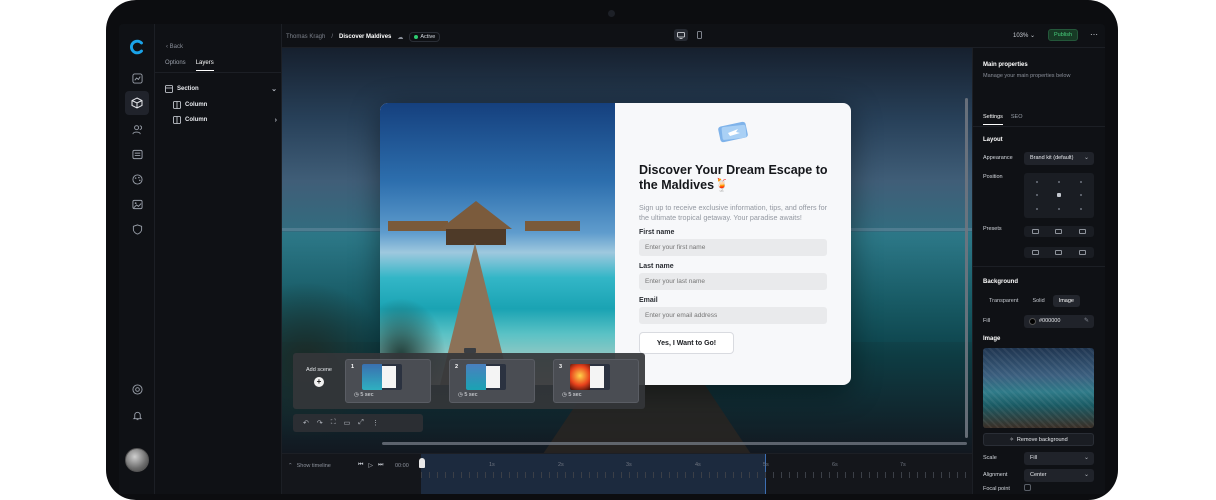  I want to click on eyedropper-icon: ✎, so click(1086, 320).